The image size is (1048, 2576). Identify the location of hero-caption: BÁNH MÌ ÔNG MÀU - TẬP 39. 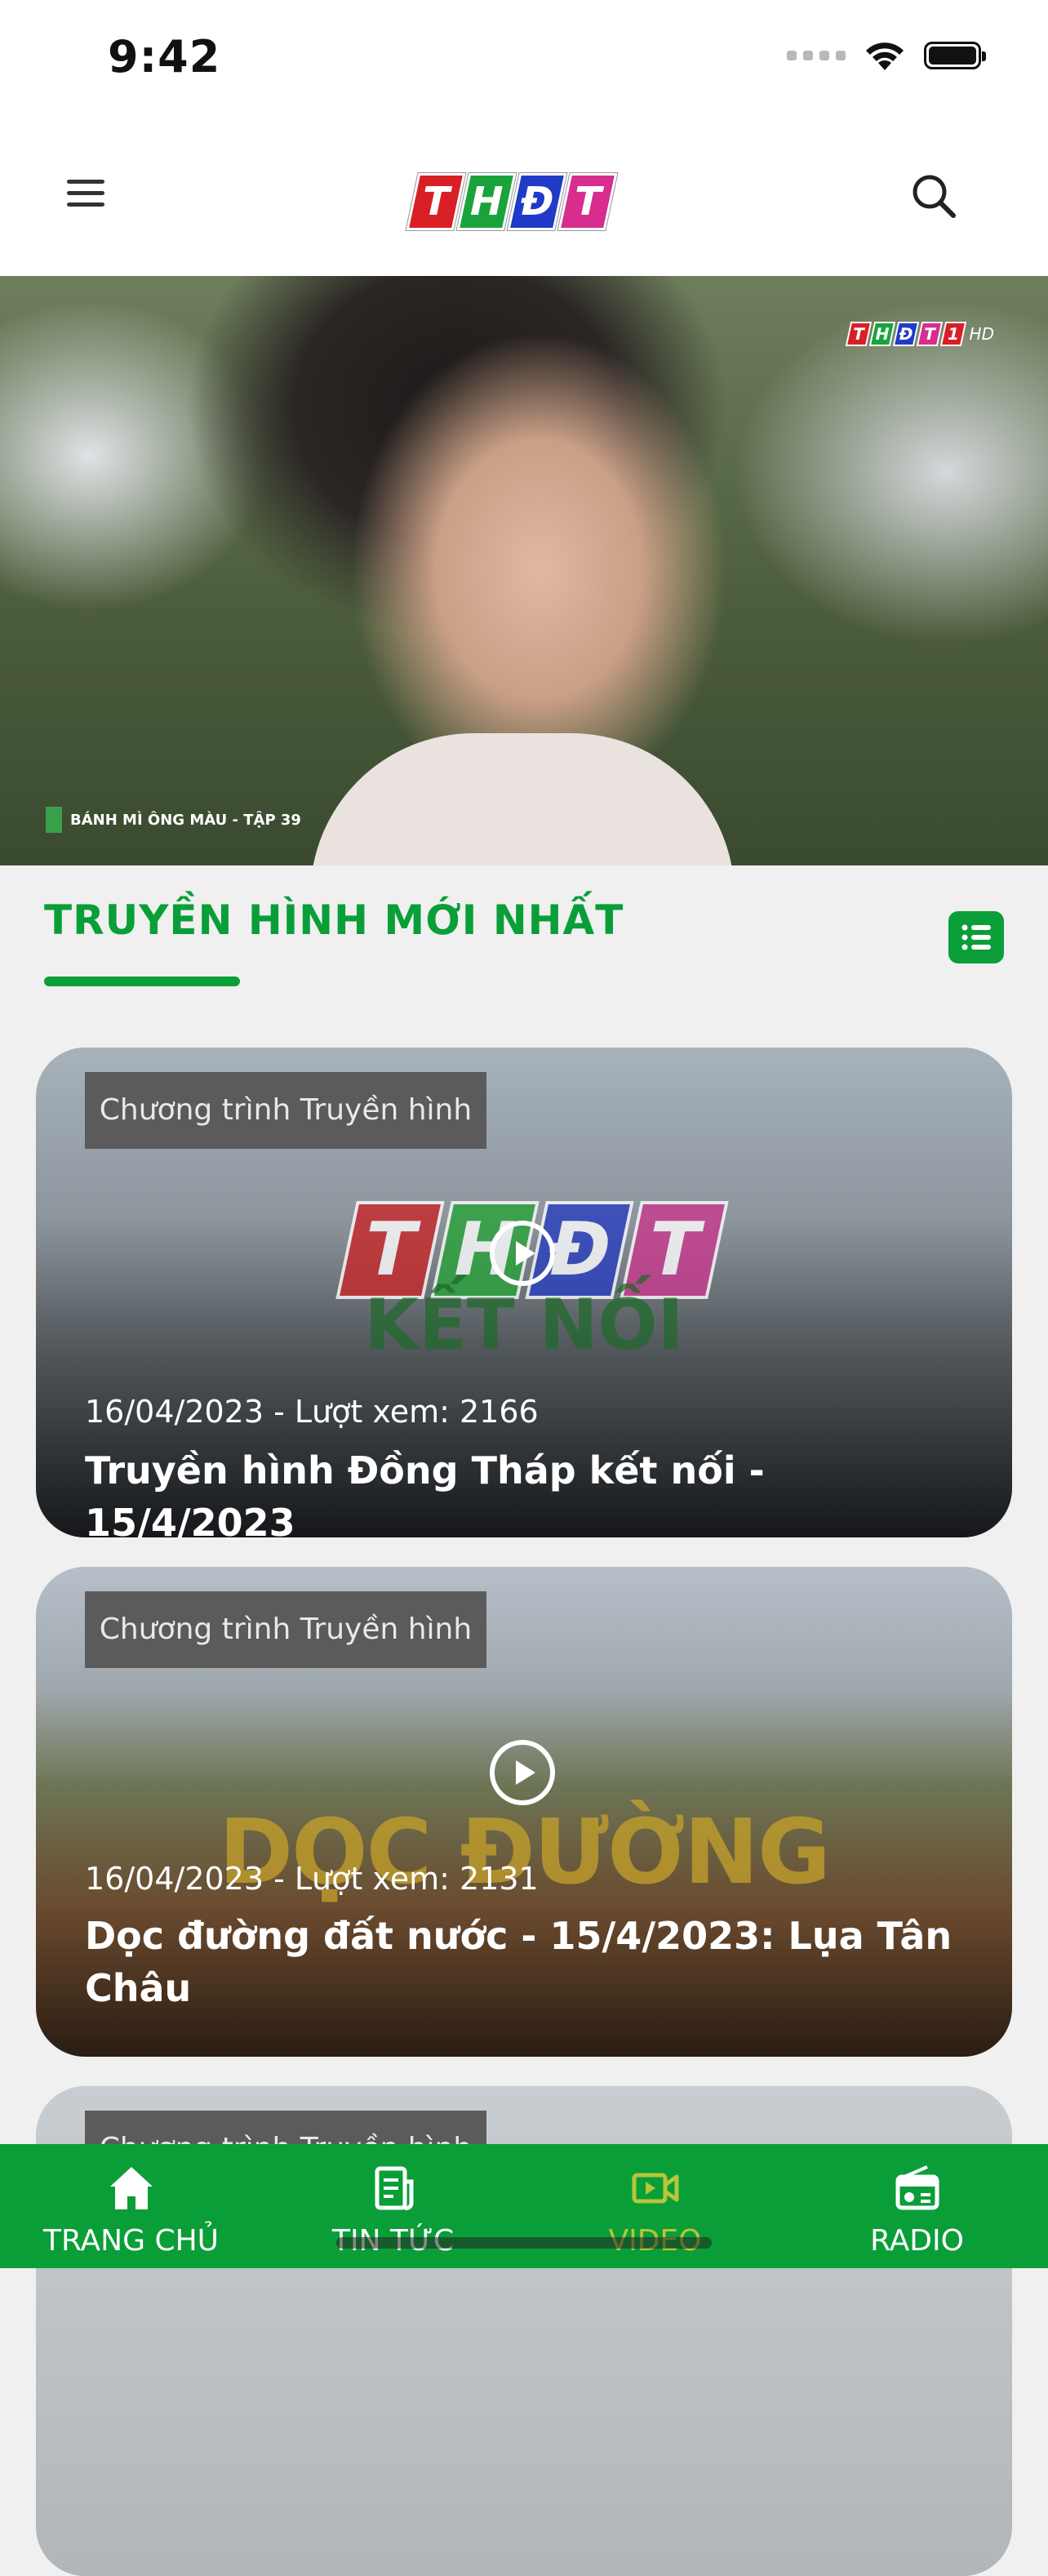
(173, 820).